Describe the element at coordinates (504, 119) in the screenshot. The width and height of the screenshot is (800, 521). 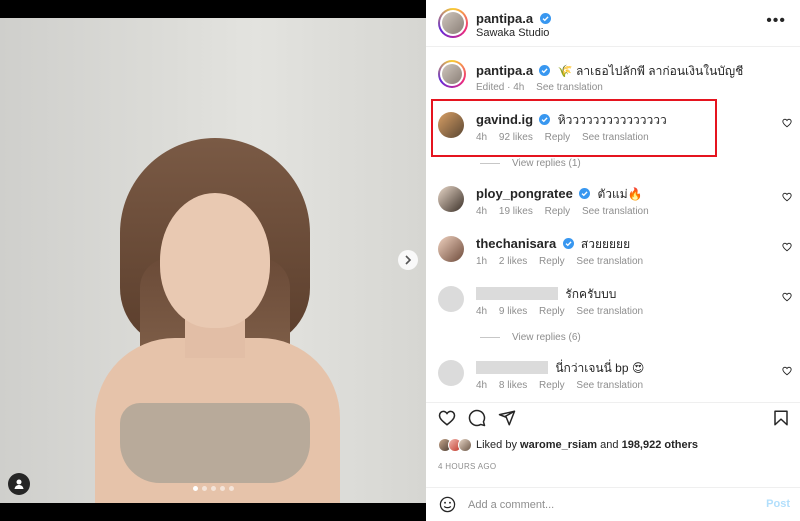
I see `comment-username: gavind.ig` at that location.